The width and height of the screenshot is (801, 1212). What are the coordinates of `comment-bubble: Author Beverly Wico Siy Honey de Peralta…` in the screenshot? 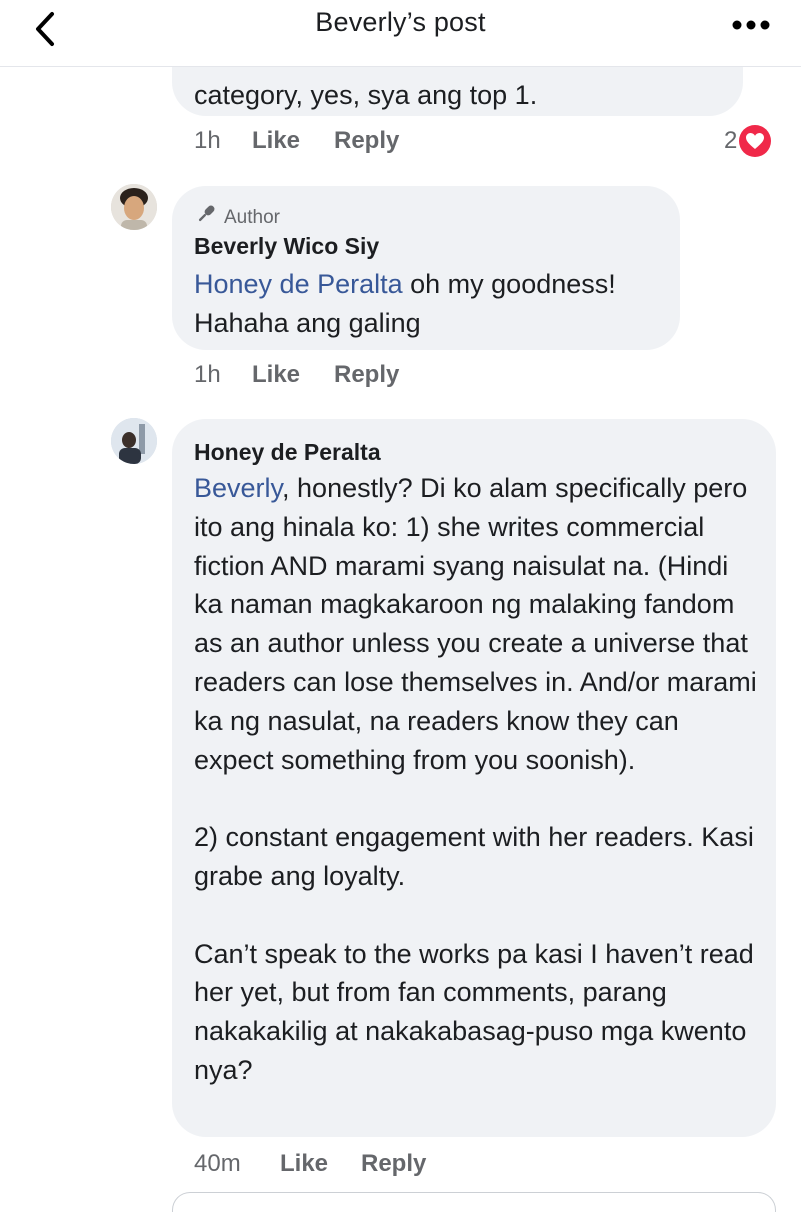 It's located at (426, 268).